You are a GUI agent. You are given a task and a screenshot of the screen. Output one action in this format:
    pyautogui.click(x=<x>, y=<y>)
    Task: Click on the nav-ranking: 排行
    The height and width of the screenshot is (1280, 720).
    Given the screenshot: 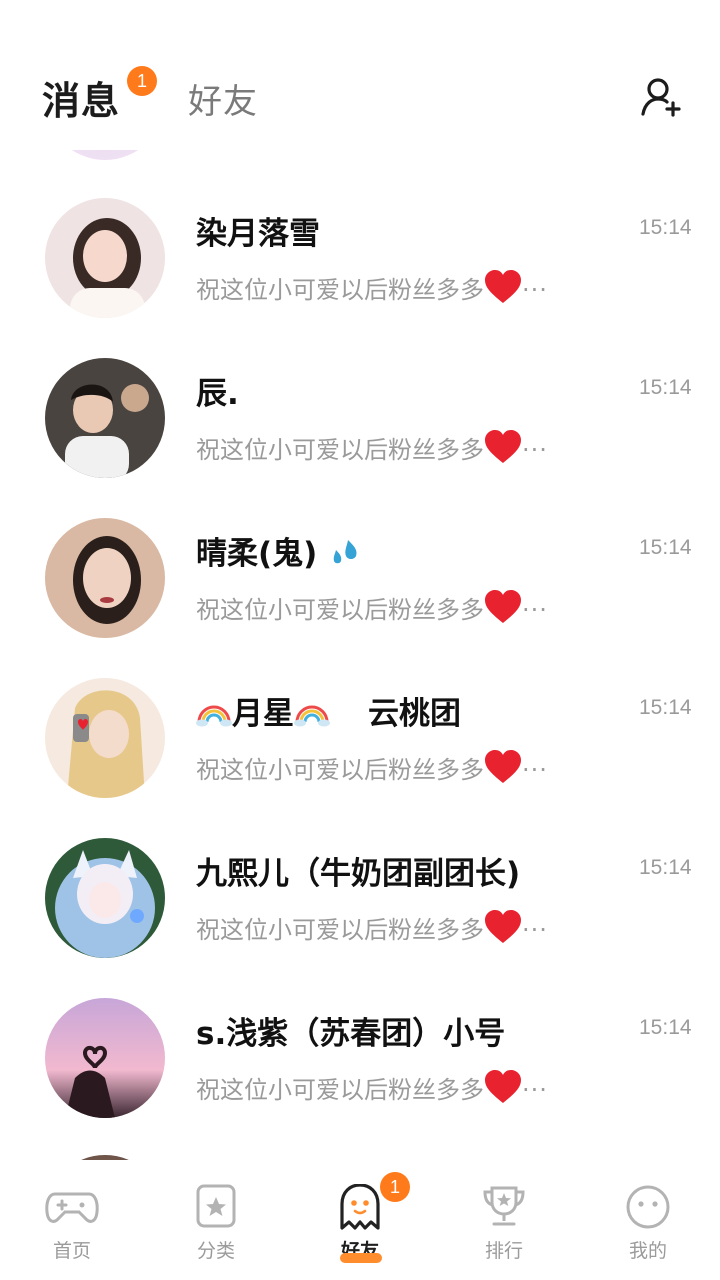 What is the action you would take?
    pyautogui.click(x=504, y=1223)
    